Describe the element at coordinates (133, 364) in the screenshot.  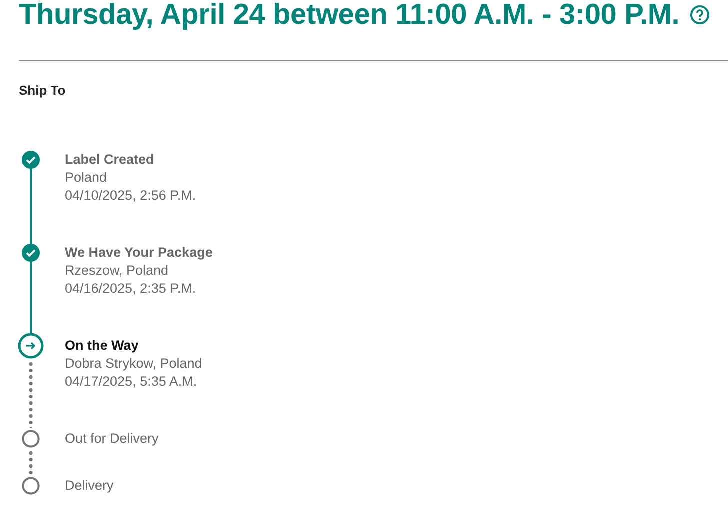
I see `step-location: Dobra Strykow, Poland` at that location.